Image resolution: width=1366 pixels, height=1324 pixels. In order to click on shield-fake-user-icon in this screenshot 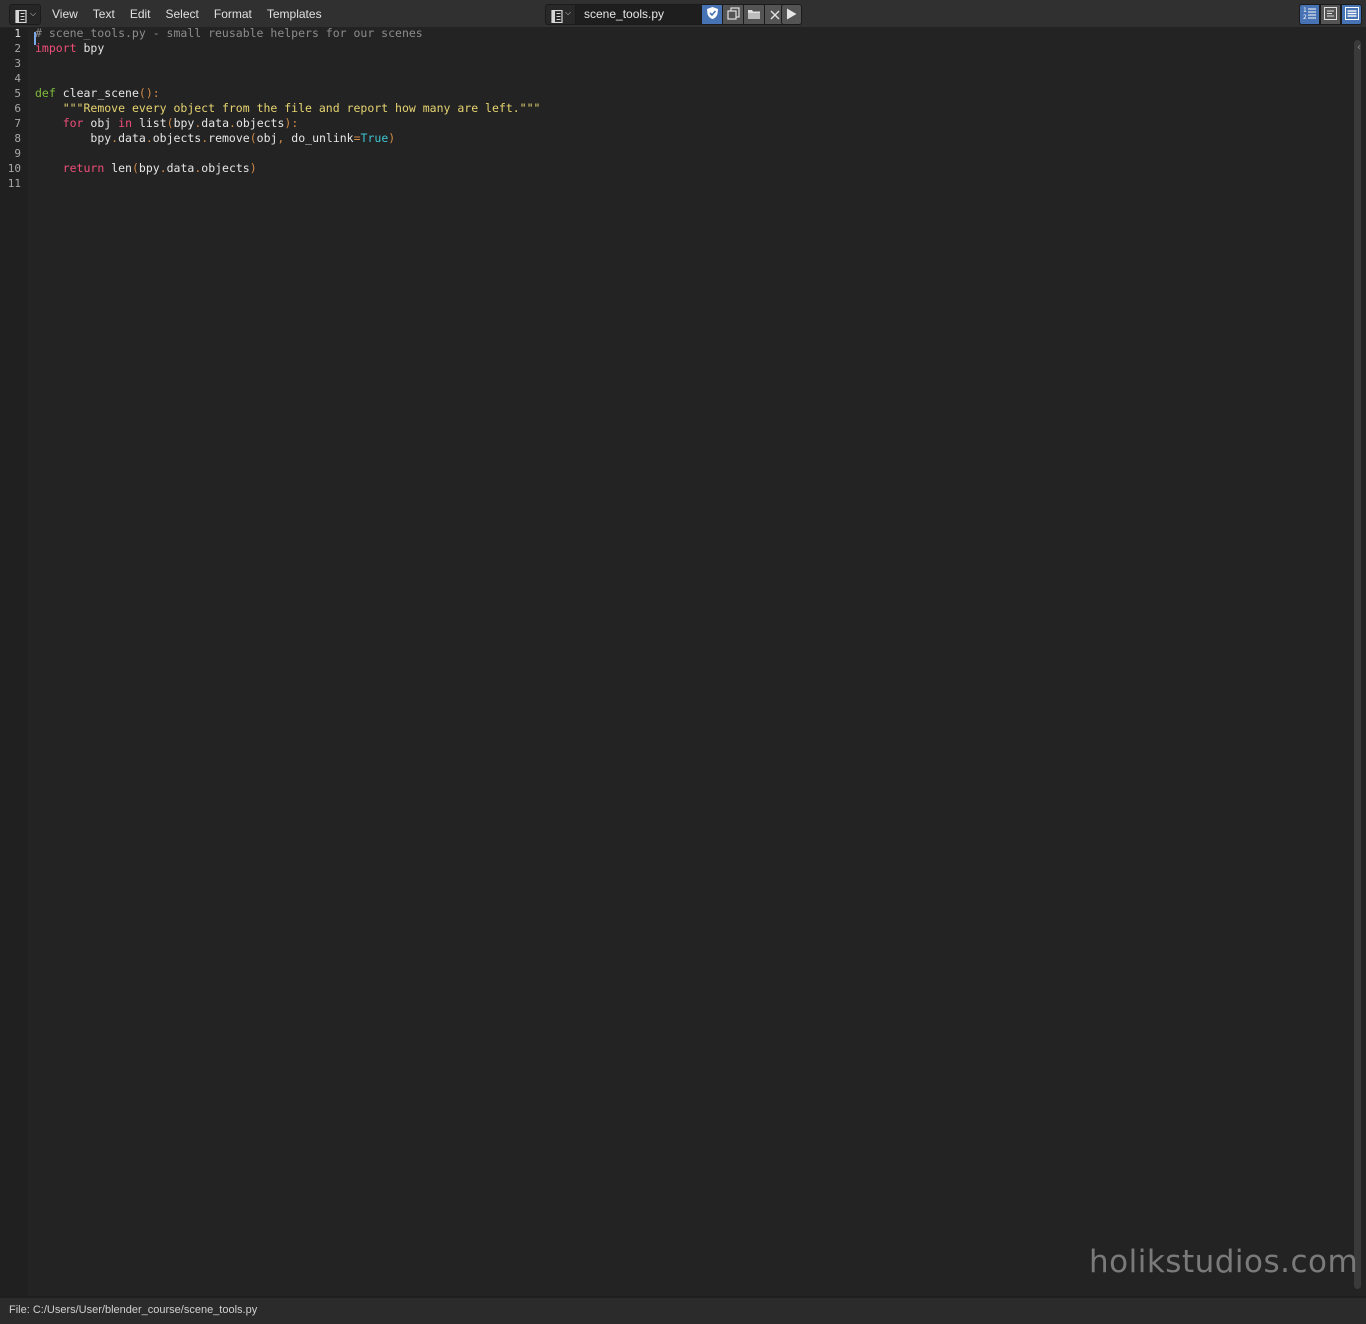, I will do `click(712, 14)`.